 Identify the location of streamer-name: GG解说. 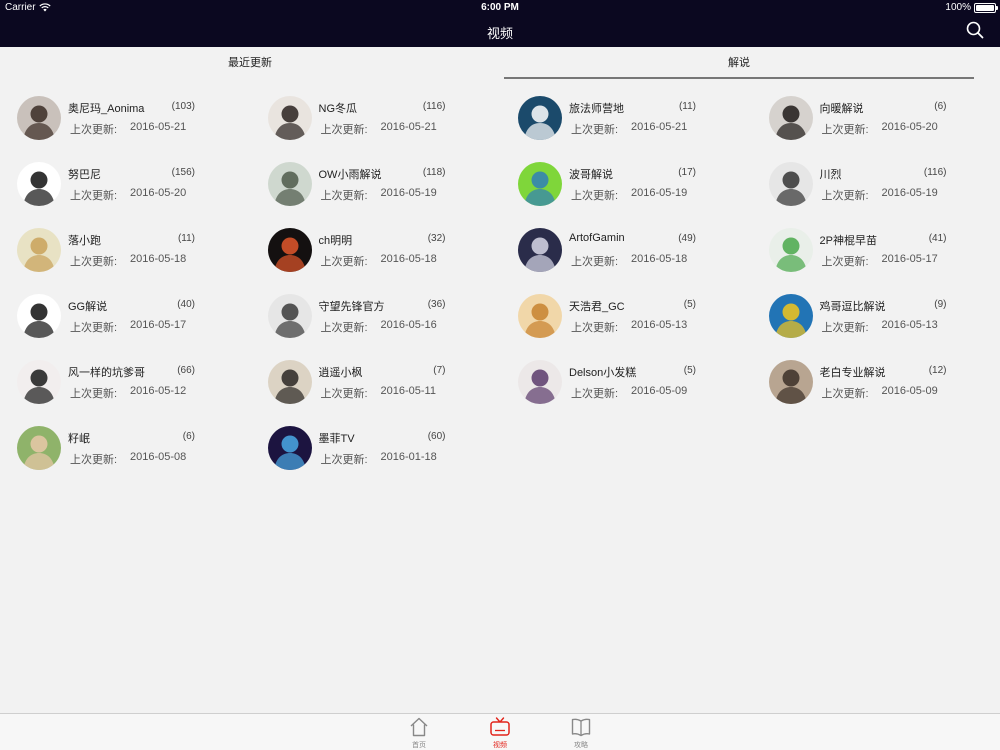
(88, 307).